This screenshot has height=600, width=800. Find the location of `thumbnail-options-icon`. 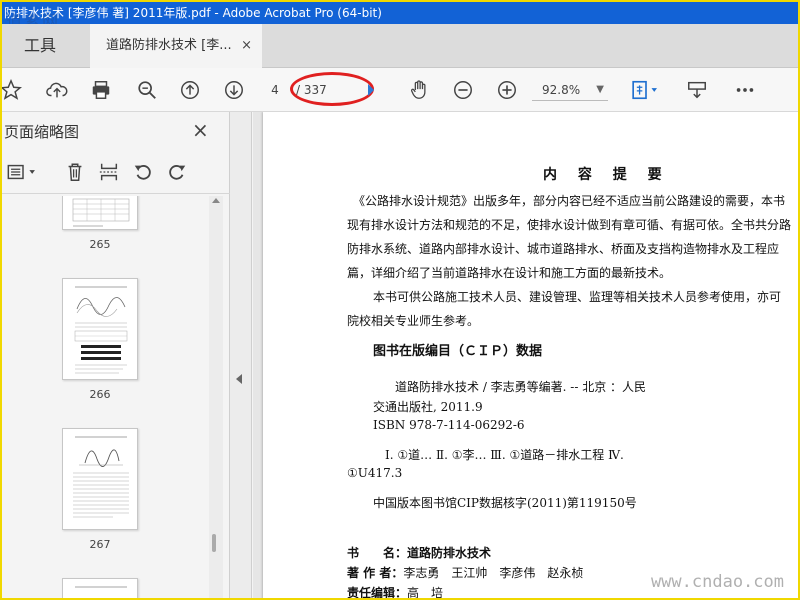

thumbnail-options-icon is located at coordinates (23, 173).